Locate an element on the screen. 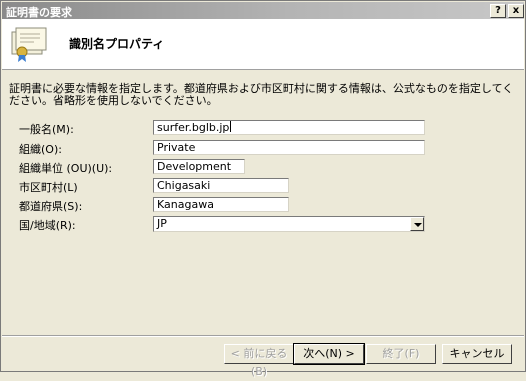  close-icon: x is located at coordinates (516, 10).